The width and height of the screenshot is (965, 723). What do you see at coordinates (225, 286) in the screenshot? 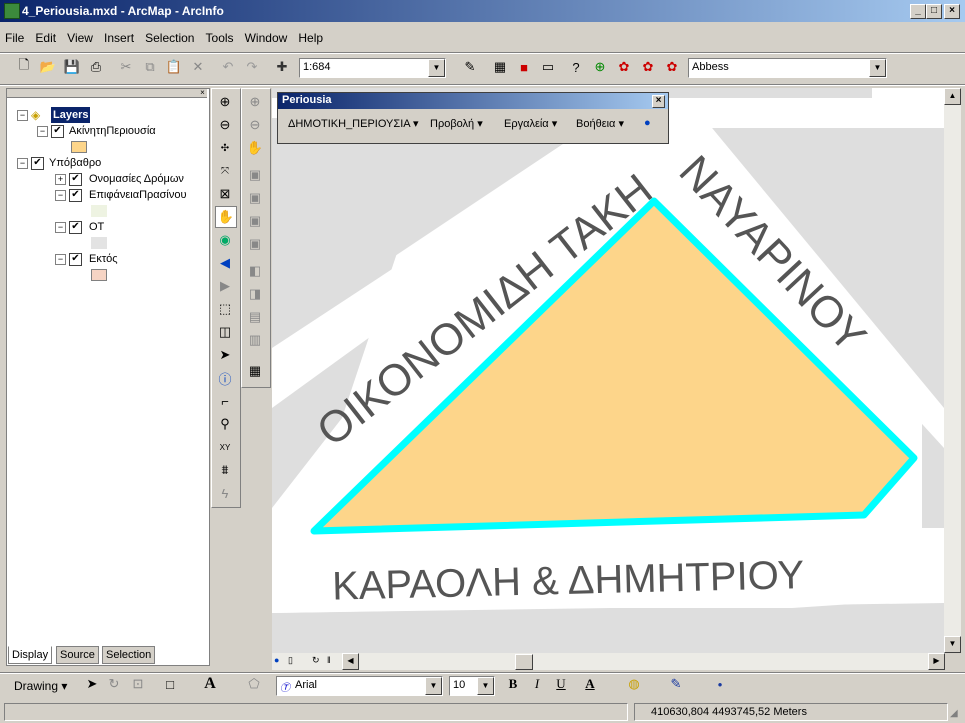
I see `forward-arrow-icon: ▶` at bounding box center [225, 286].